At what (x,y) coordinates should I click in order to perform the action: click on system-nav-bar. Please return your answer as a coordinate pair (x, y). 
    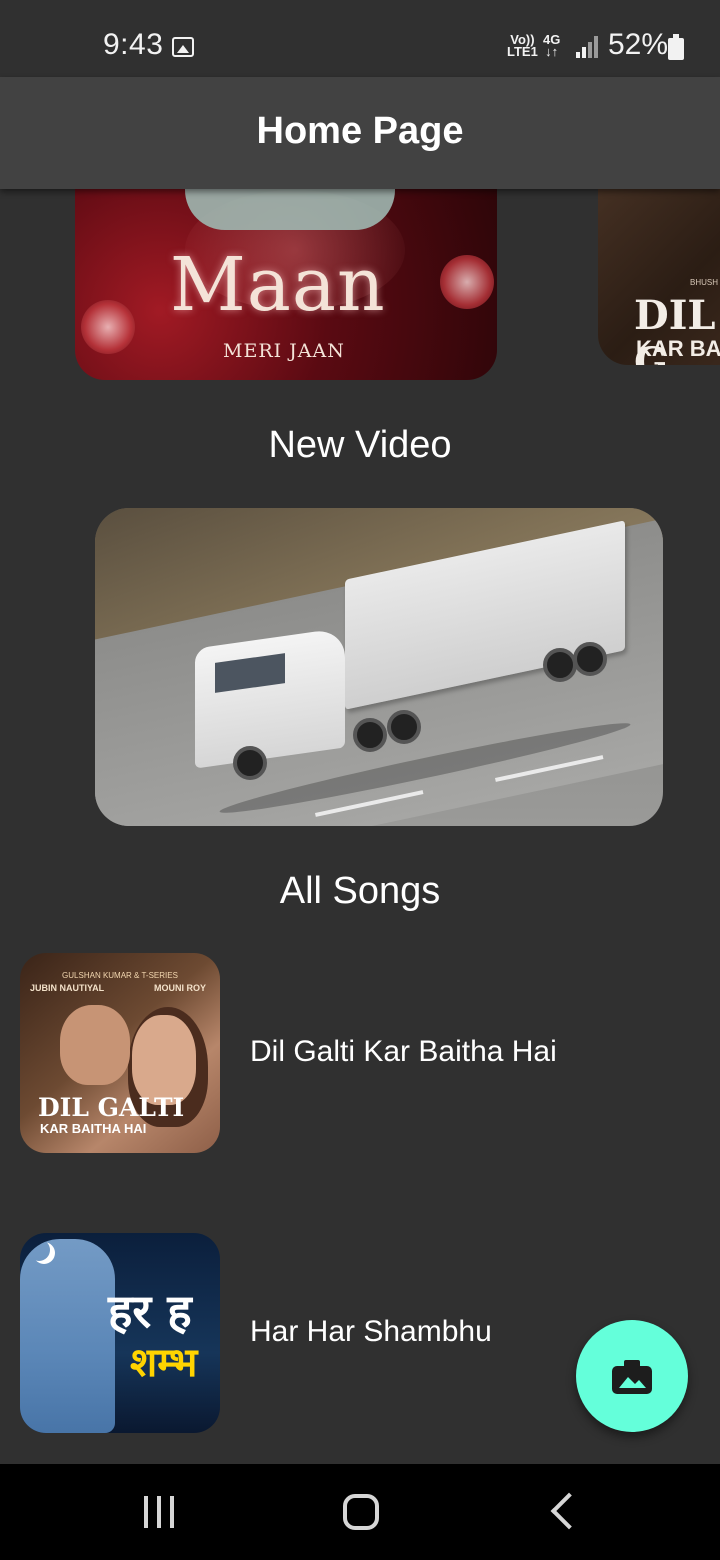
    Looking at the image, I should click on (360, 1512).